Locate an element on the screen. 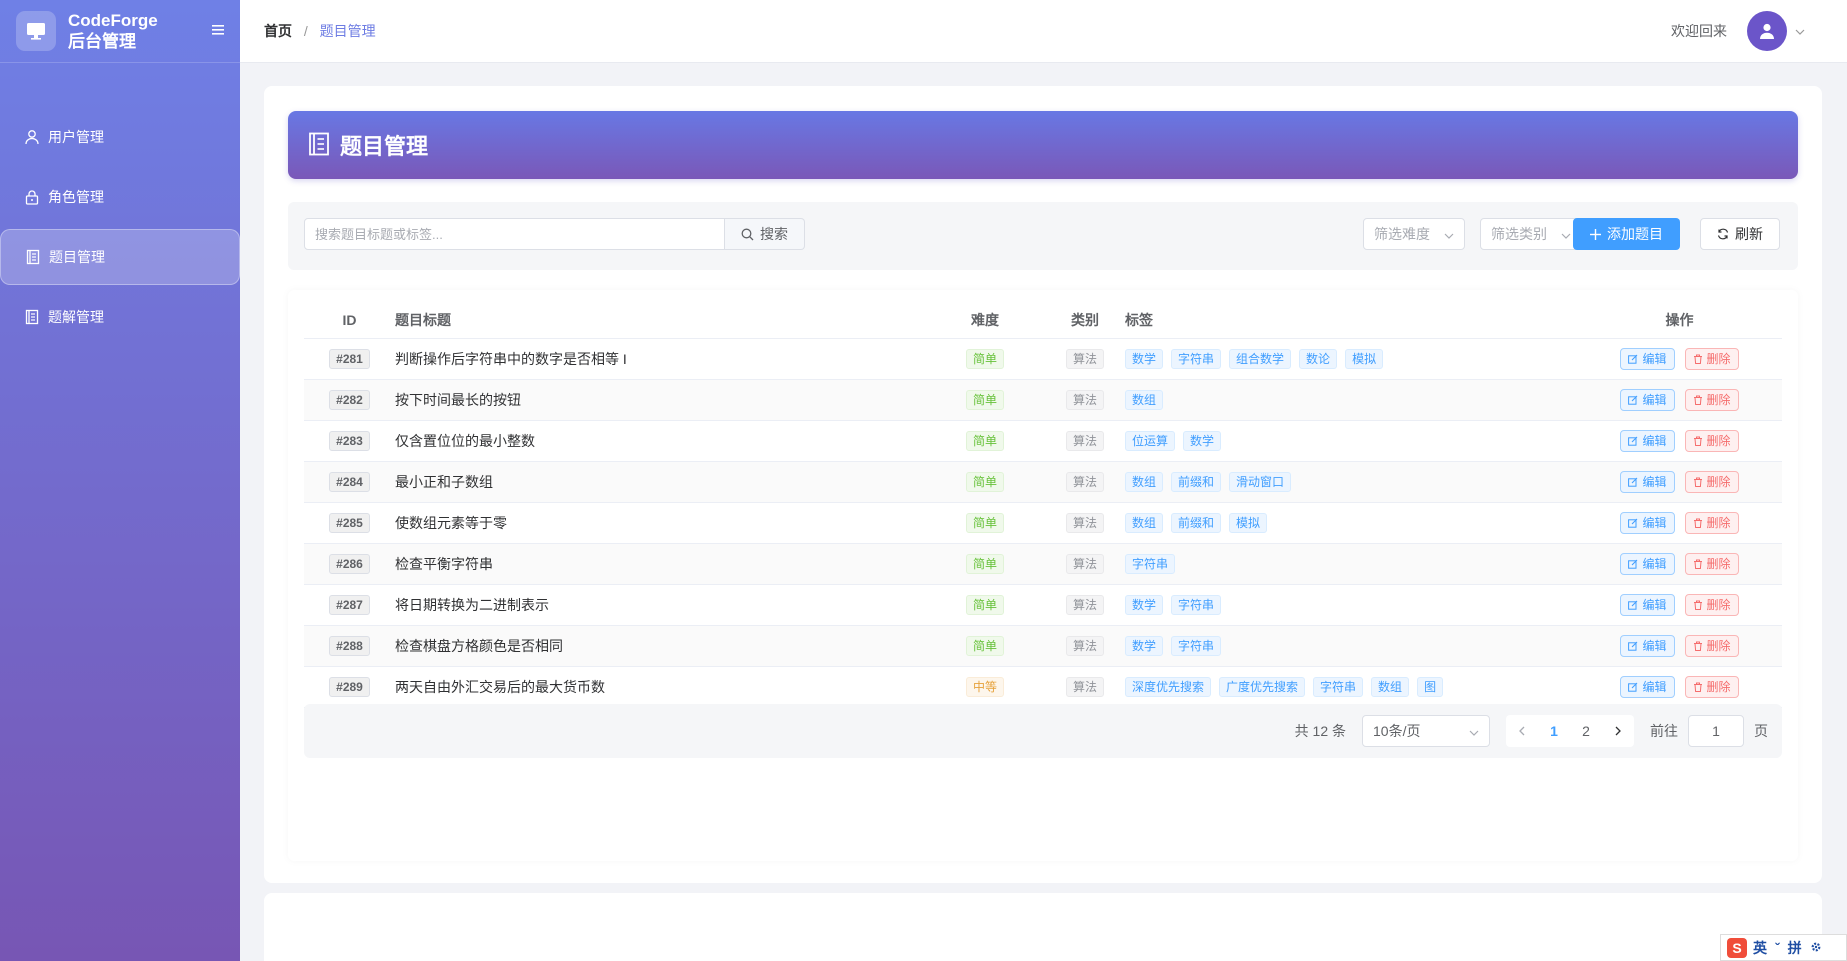  problem-id: #282 is located at coordinates (349, 399).